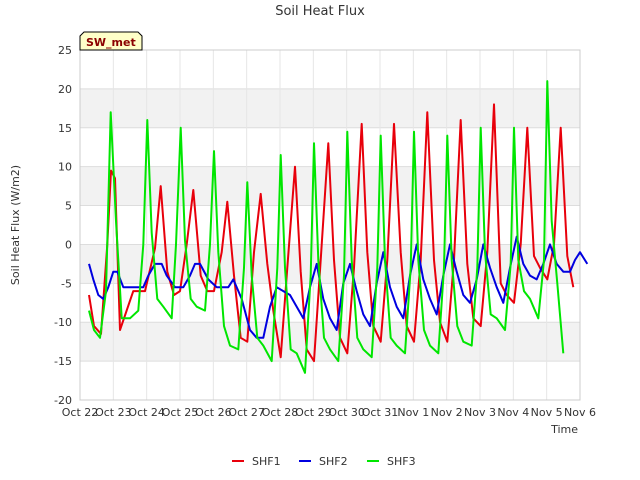 The width and height of the screenshot is (640, 480). I want to click on station-badge: SW_met, so click(111, 41).